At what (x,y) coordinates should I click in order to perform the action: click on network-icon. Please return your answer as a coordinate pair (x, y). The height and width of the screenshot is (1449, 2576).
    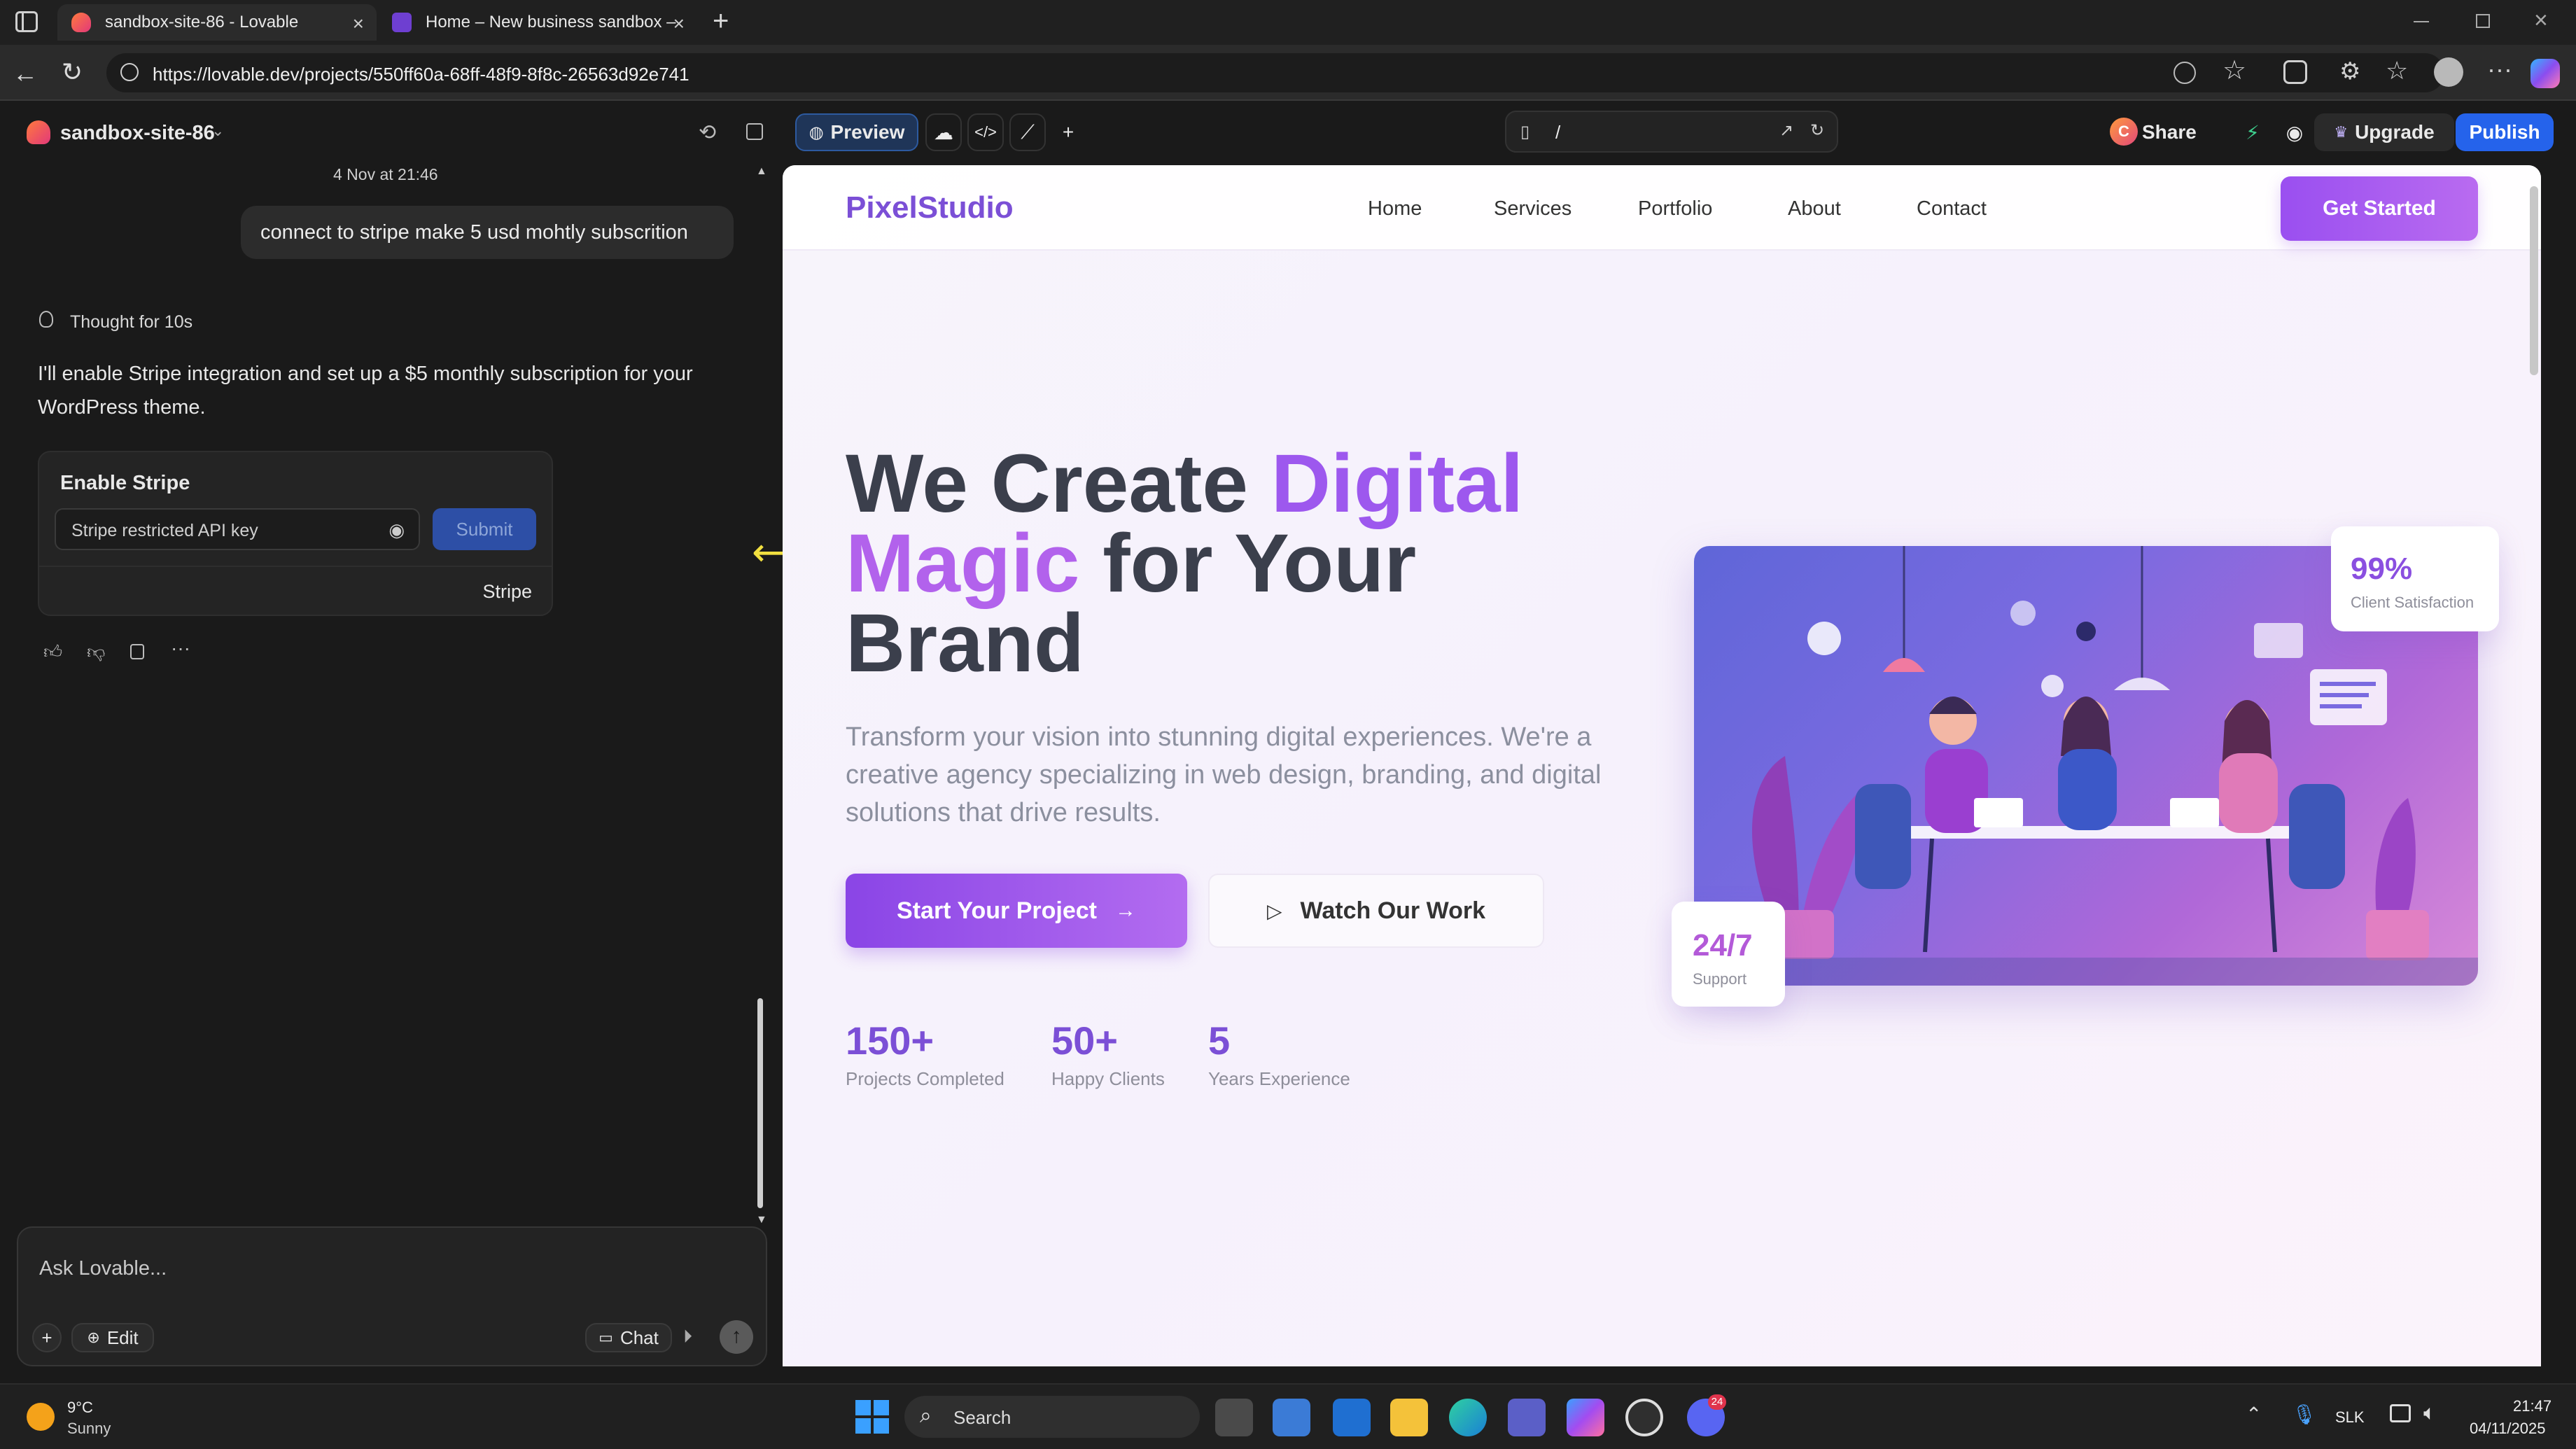
    Looking at the image, I should click on (2400, 1413).